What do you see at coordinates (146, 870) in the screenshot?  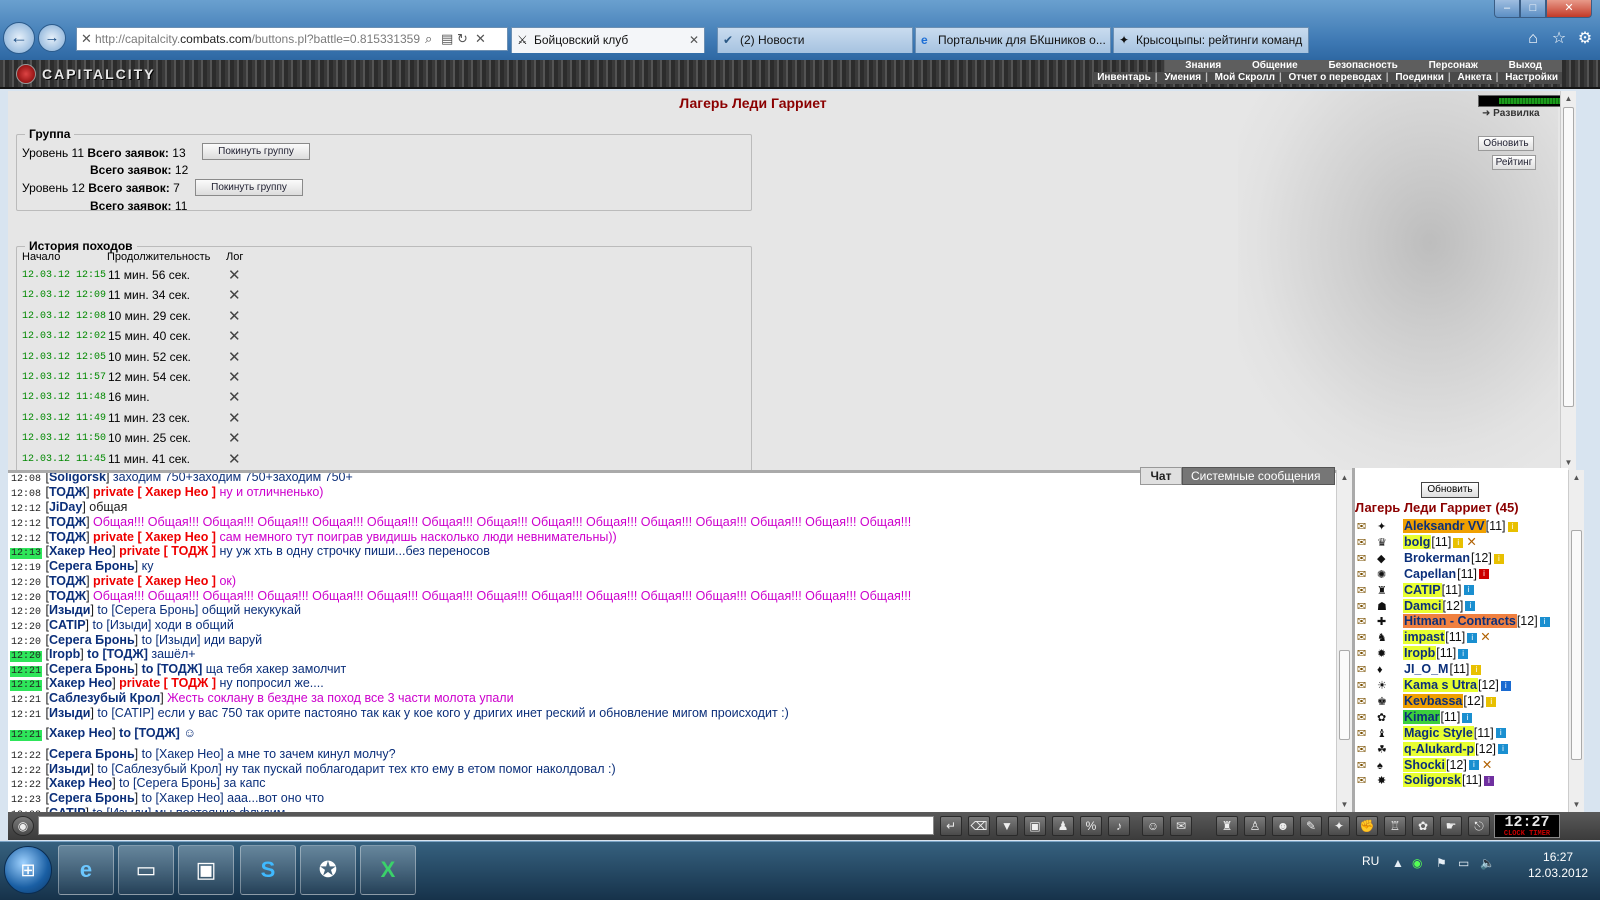 I see `explorer-icon: ▭` at bounding box center [146, 870].